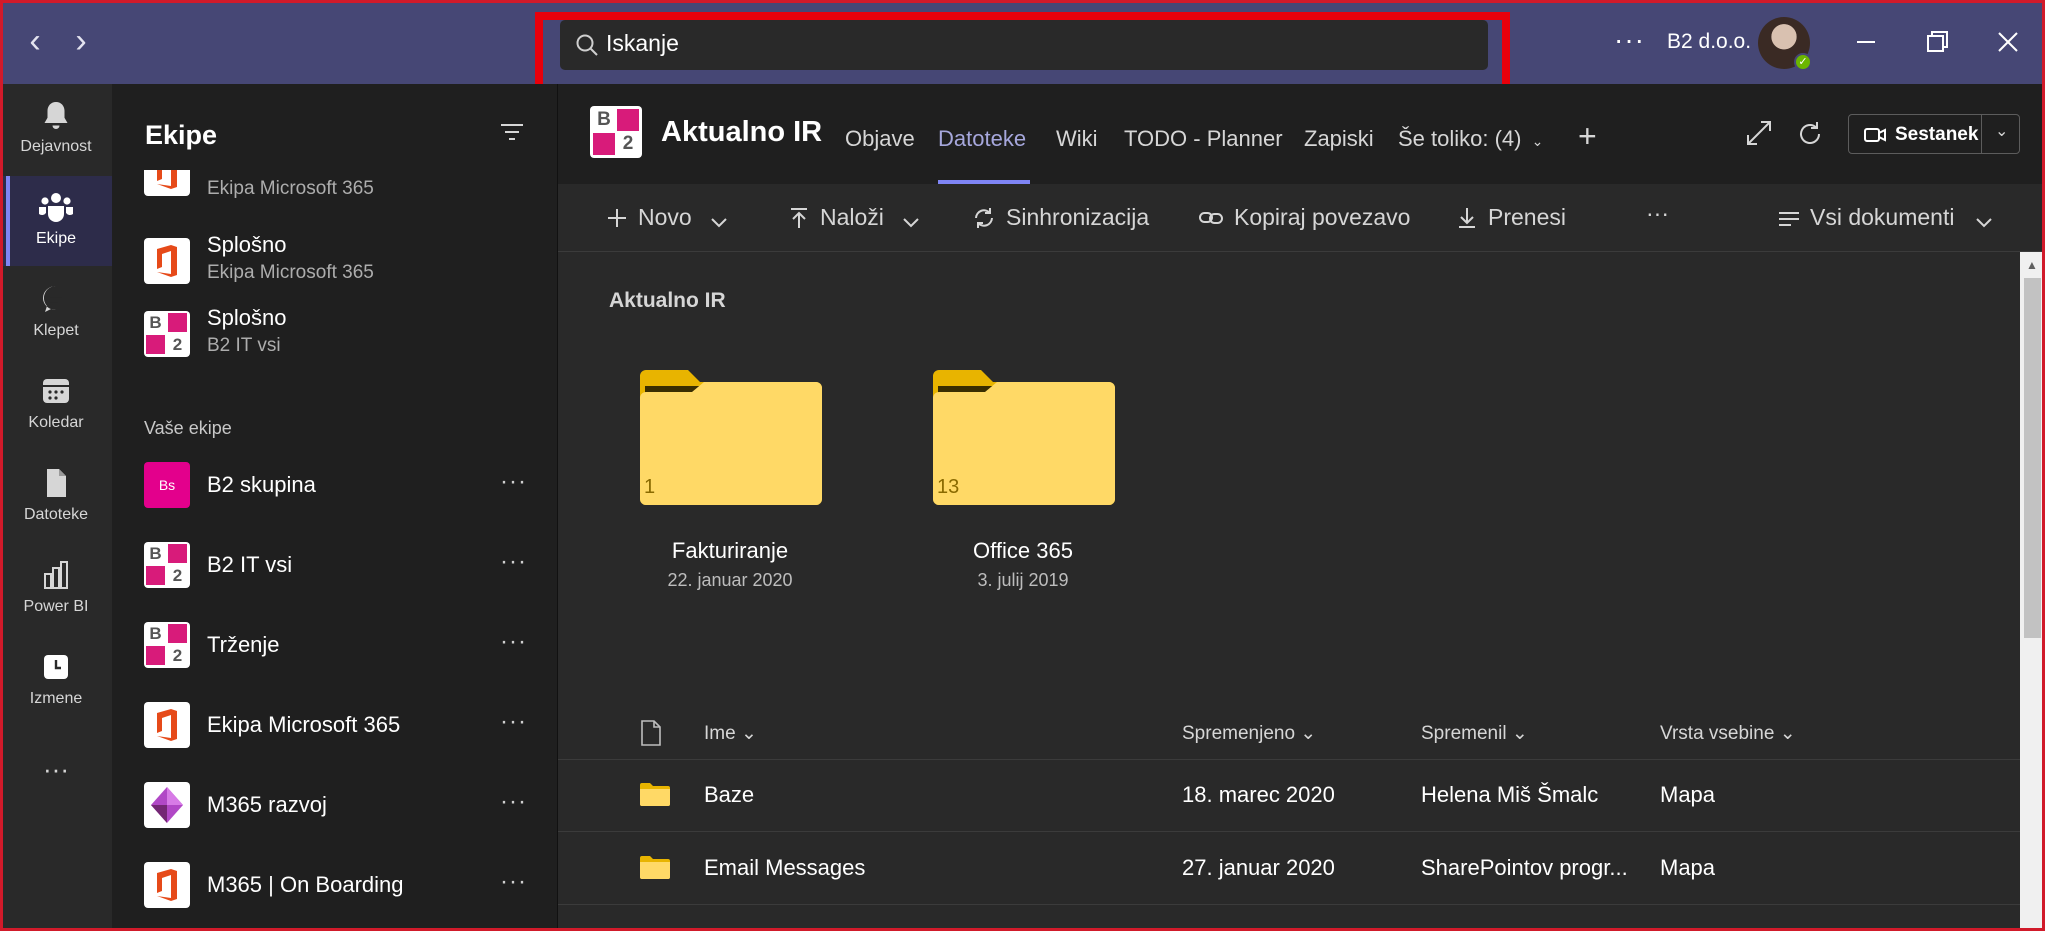  Describe the element at coordinates (1022, 52) in the screenshot. I see `search-highlight-frame` at that location.